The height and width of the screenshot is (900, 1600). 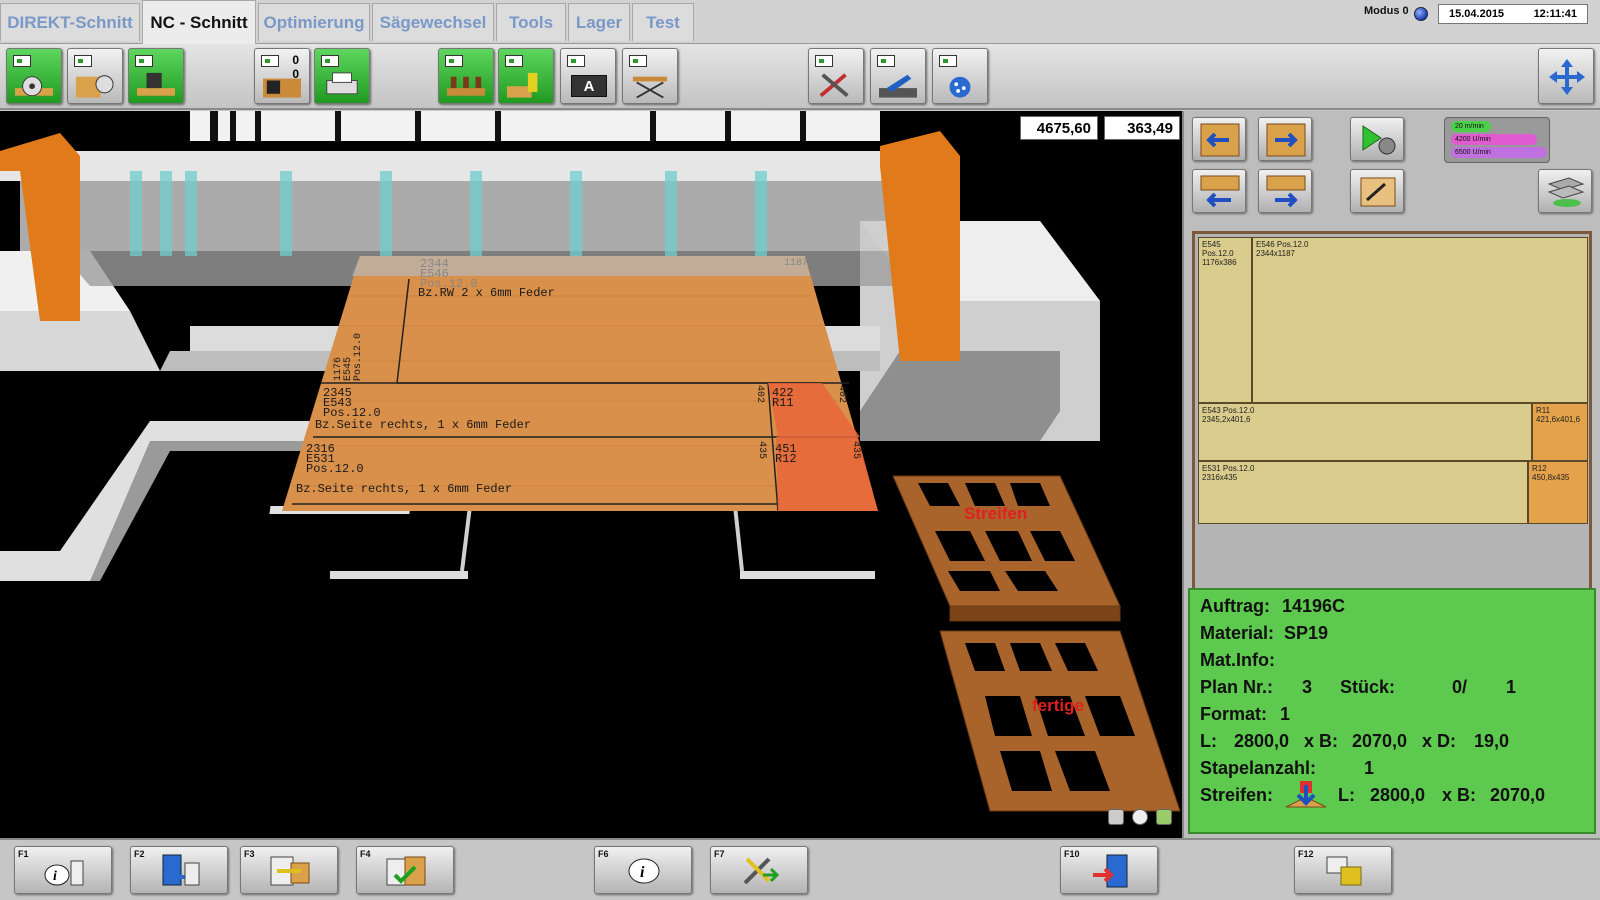 I want to click on scoring-button, so click(x=156, y=76).